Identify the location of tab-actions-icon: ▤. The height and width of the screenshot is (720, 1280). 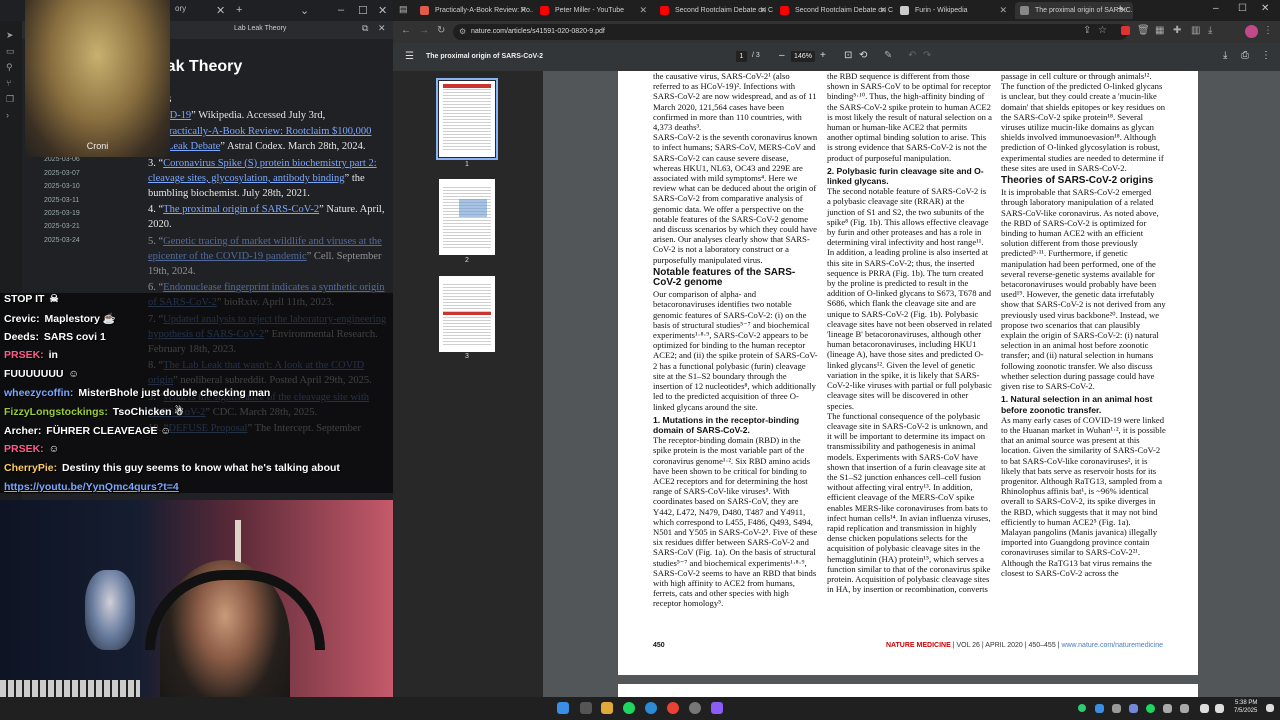
(403, 9).